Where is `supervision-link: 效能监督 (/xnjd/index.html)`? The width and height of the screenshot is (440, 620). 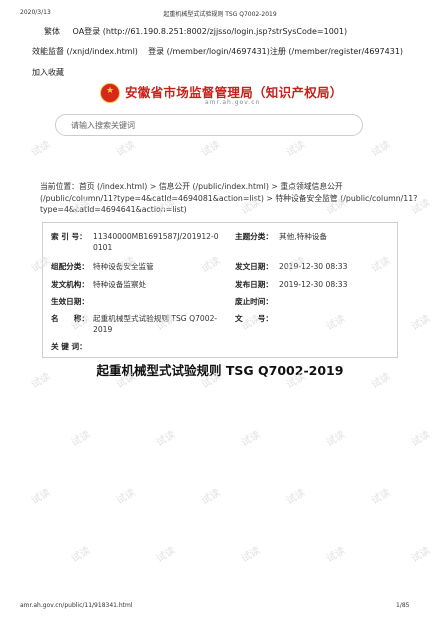 supervision-link: 效能监督 (/xnjd/index.html) is located at coordinates (85, 51).